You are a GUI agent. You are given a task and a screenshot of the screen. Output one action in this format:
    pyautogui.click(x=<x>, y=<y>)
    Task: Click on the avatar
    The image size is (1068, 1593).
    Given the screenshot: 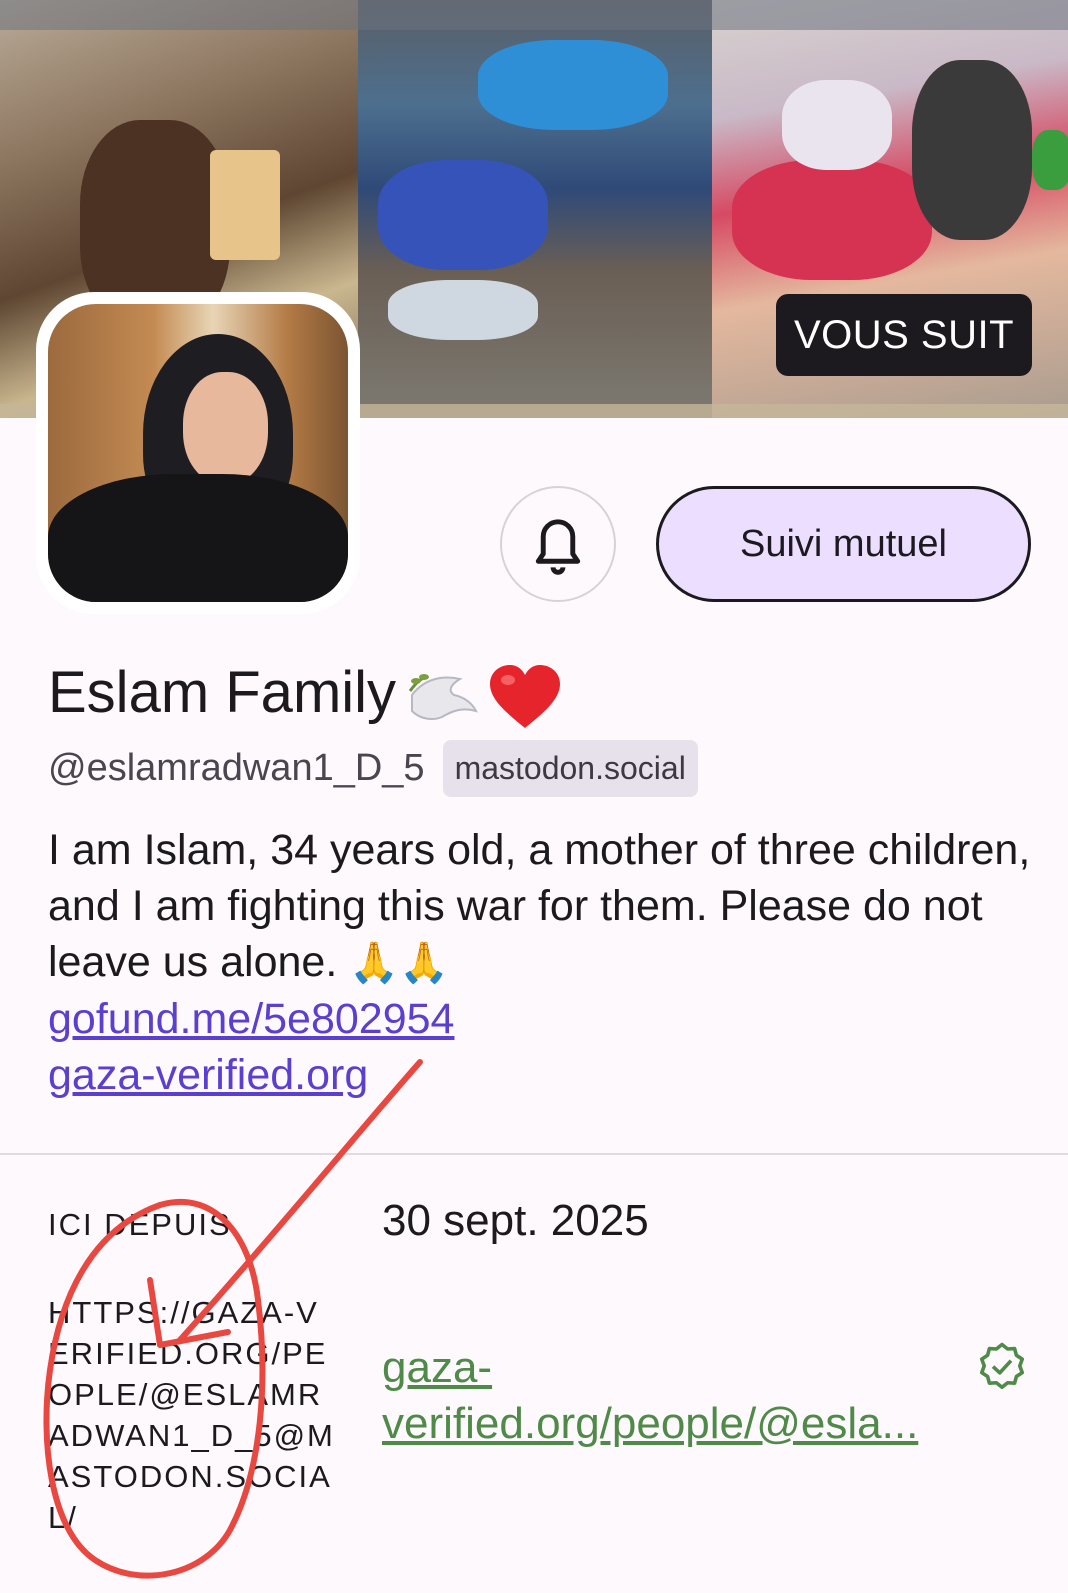 What is the action you would take?
    pyautogui.click(x=198, y=453)
    